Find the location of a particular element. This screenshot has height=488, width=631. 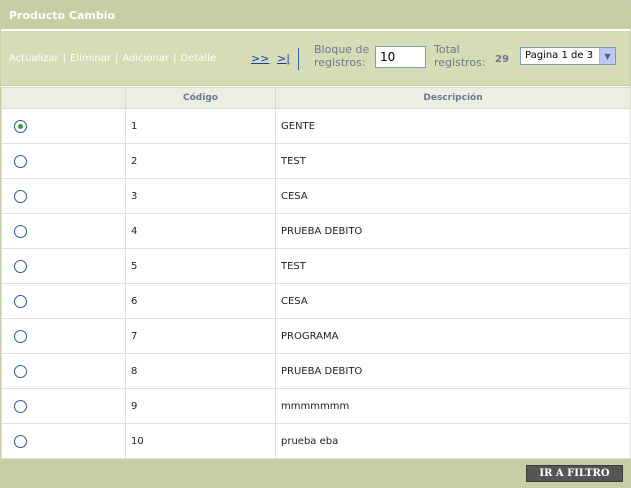

table-row: 5 TEST is located at coordinates (316, 266).